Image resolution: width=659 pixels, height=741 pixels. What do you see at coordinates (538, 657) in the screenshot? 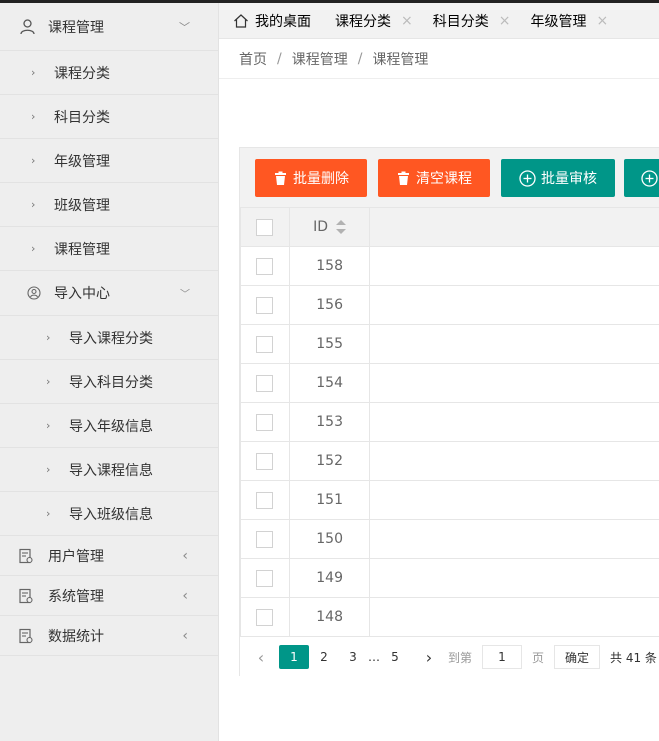
I see `page-unit-label: 页` at bounding box center [538, 657].